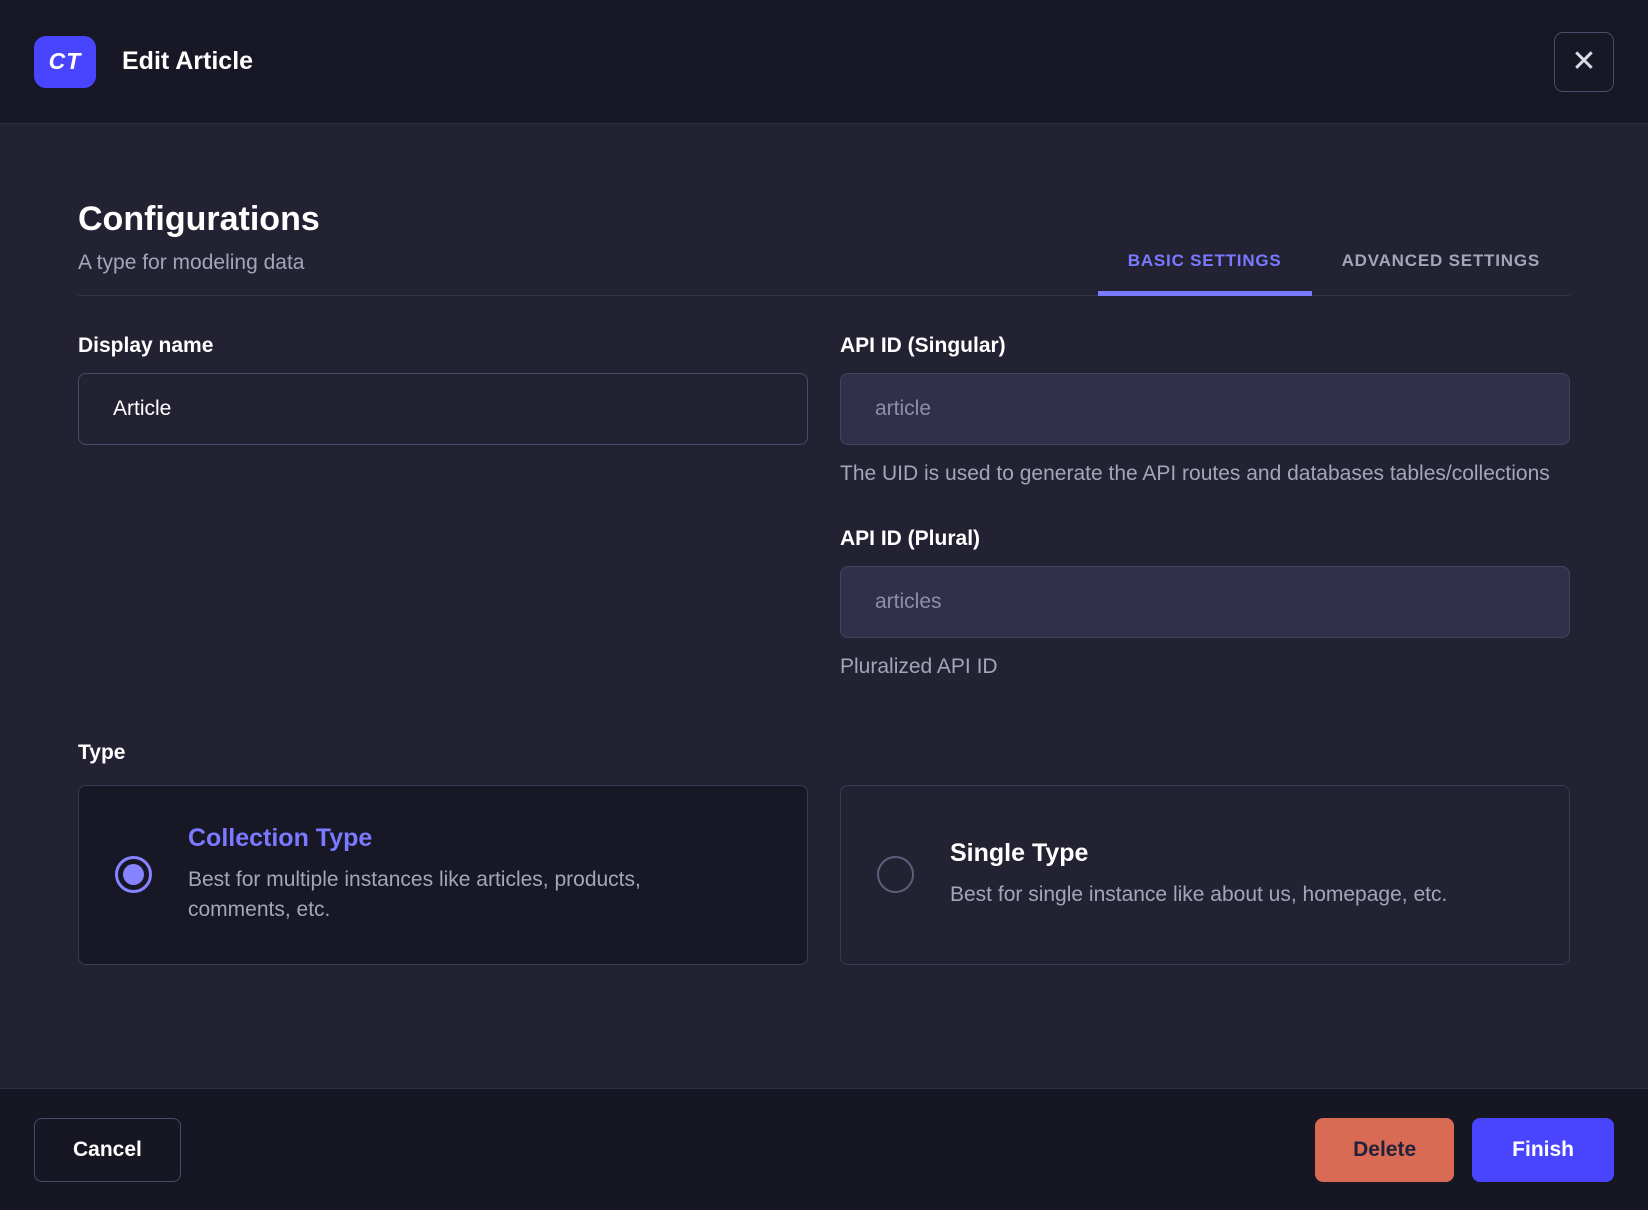 Image resolution: width=1648 pixels, height=1210 pixels. What do you see at coordinates (1204, 273) in the screenshot?
I see `tab-basic-settings: BASIC SETTINGS` at bounding box center [1204, 273].